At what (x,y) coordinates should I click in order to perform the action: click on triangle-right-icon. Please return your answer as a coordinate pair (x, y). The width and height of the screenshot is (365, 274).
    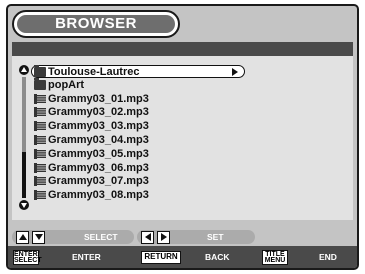
    Looking at the image, I should click on (163, 237).